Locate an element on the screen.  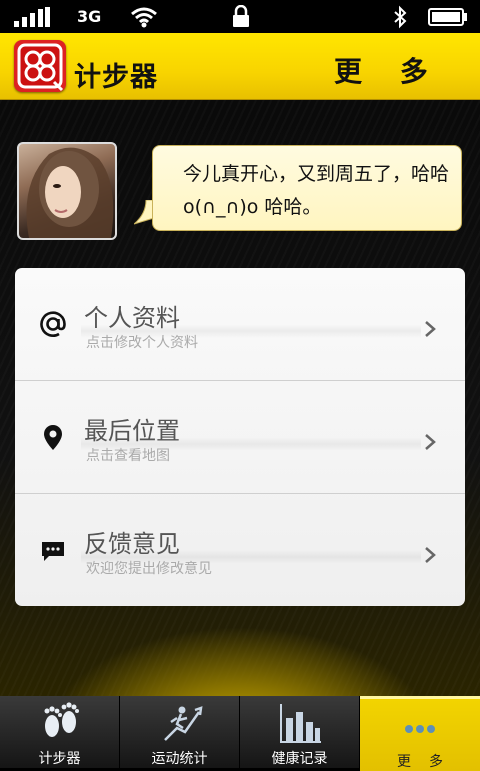
menu-item-subtitle: 点击查看地图 is located at coordinates (128, 456).